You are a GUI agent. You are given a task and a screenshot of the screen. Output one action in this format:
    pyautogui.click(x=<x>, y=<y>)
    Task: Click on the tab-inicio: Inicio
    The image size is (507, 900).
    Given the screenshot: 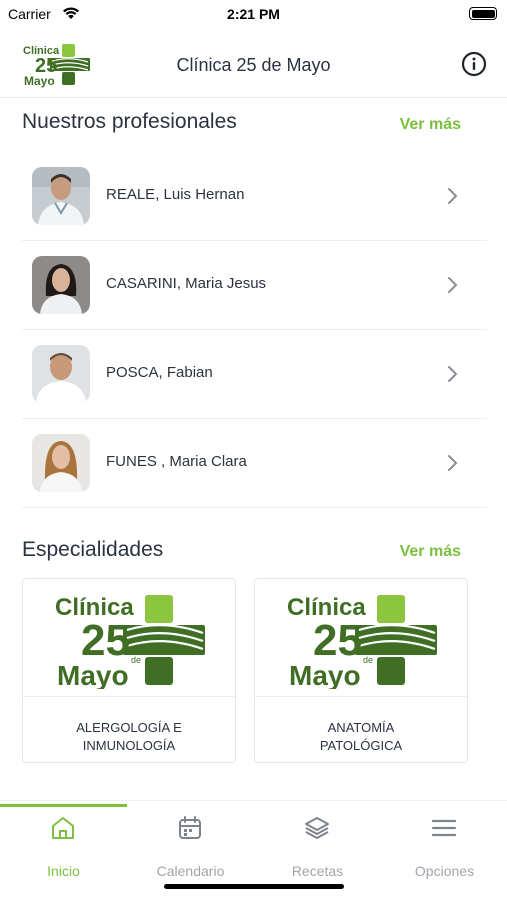 What is the action you would take?
    pyautogui.click(x=63, y=847)
    